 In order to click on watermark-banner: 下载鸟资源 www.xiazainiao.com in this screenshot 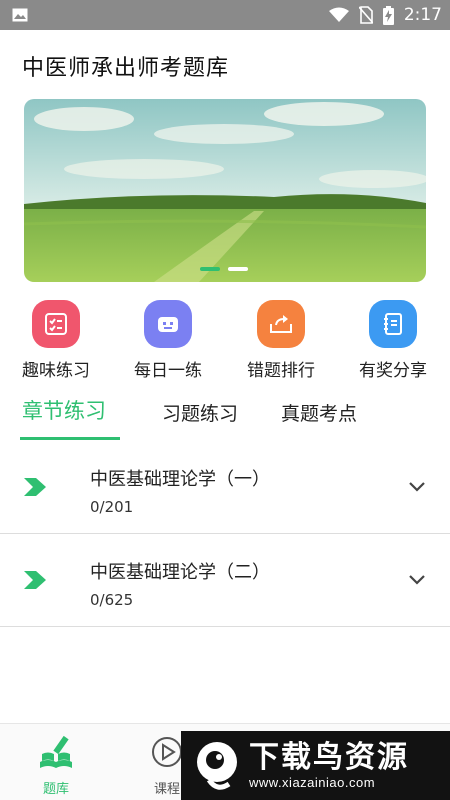, I will do `click(315, 765)`.